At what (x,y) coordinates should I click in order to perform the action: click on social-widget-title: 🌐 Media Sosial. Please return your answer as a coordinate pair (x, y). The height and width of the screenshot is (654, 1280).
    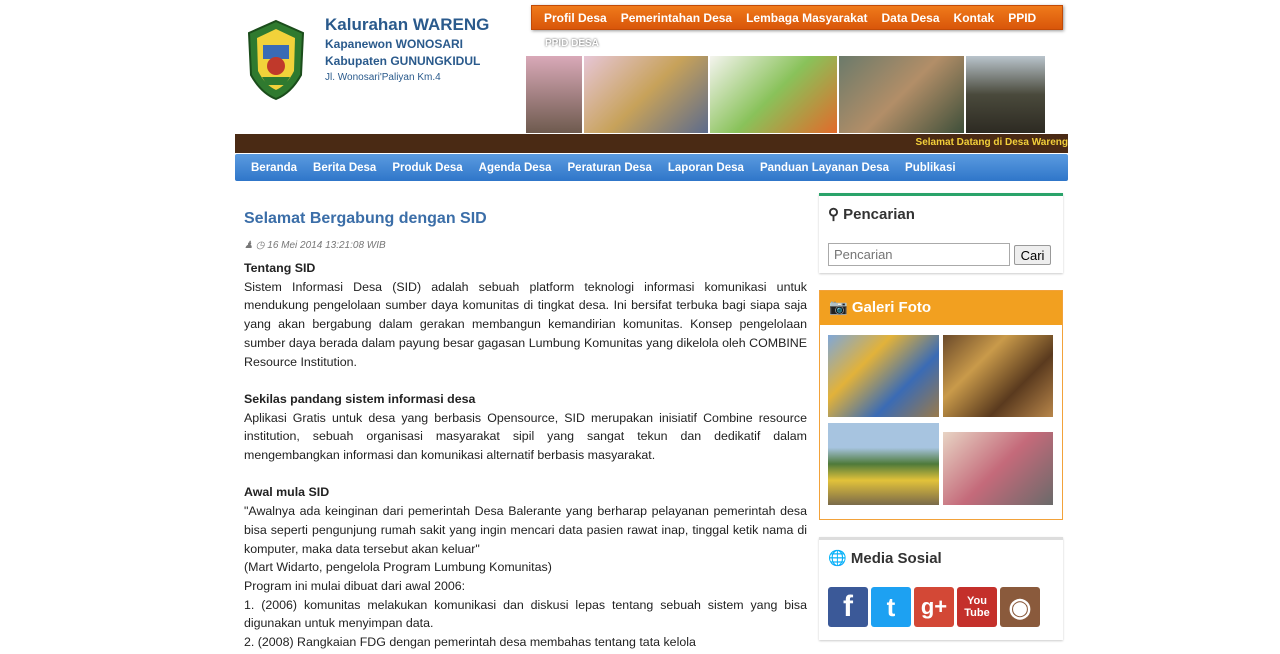
    Looking at the image, I should click on (941, 558).